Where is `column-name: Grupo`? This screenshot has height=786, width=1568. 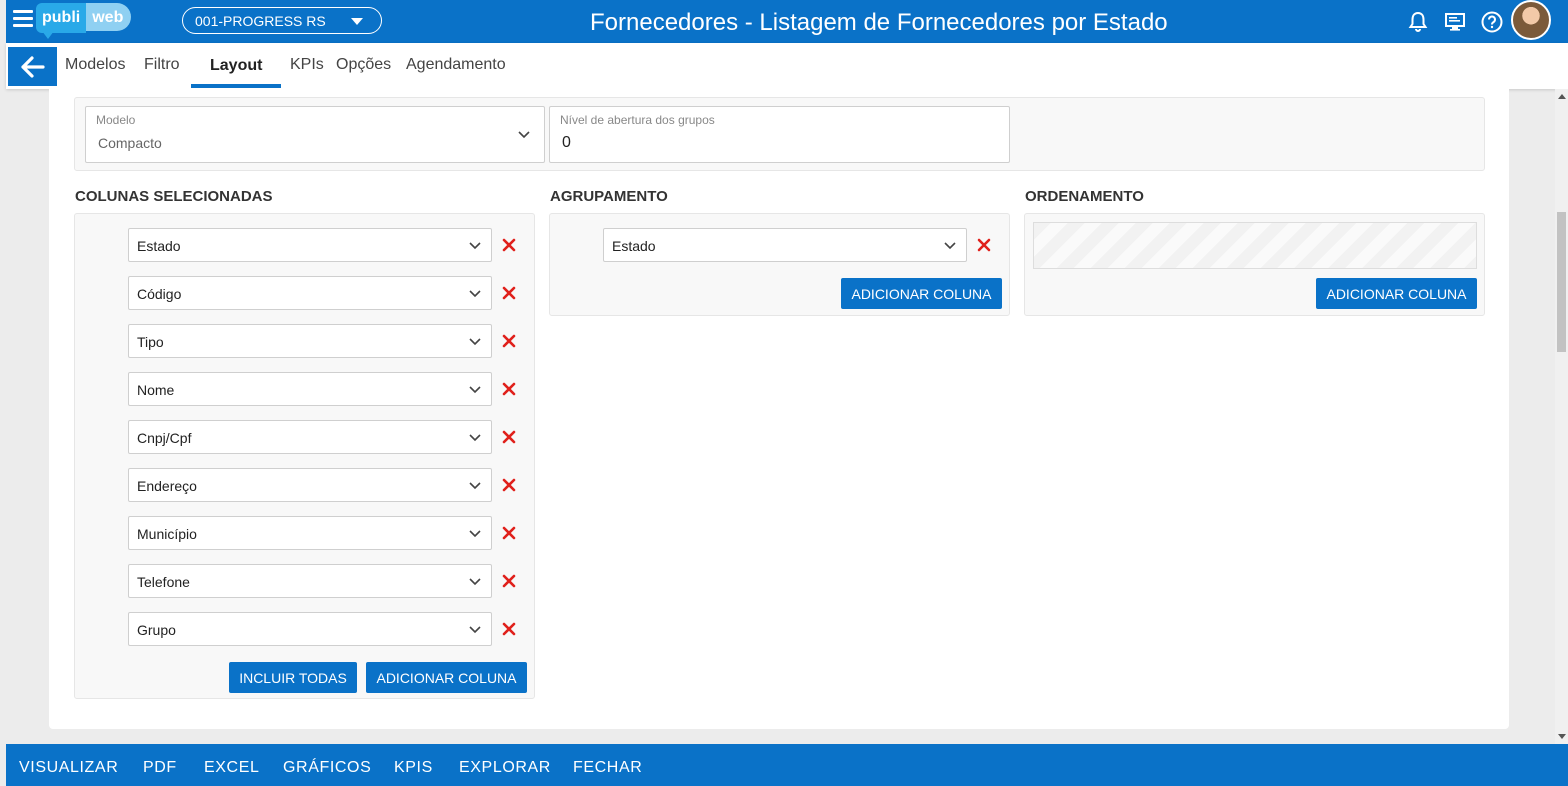
column-name: Grupo is located at coordinates (156, 630).